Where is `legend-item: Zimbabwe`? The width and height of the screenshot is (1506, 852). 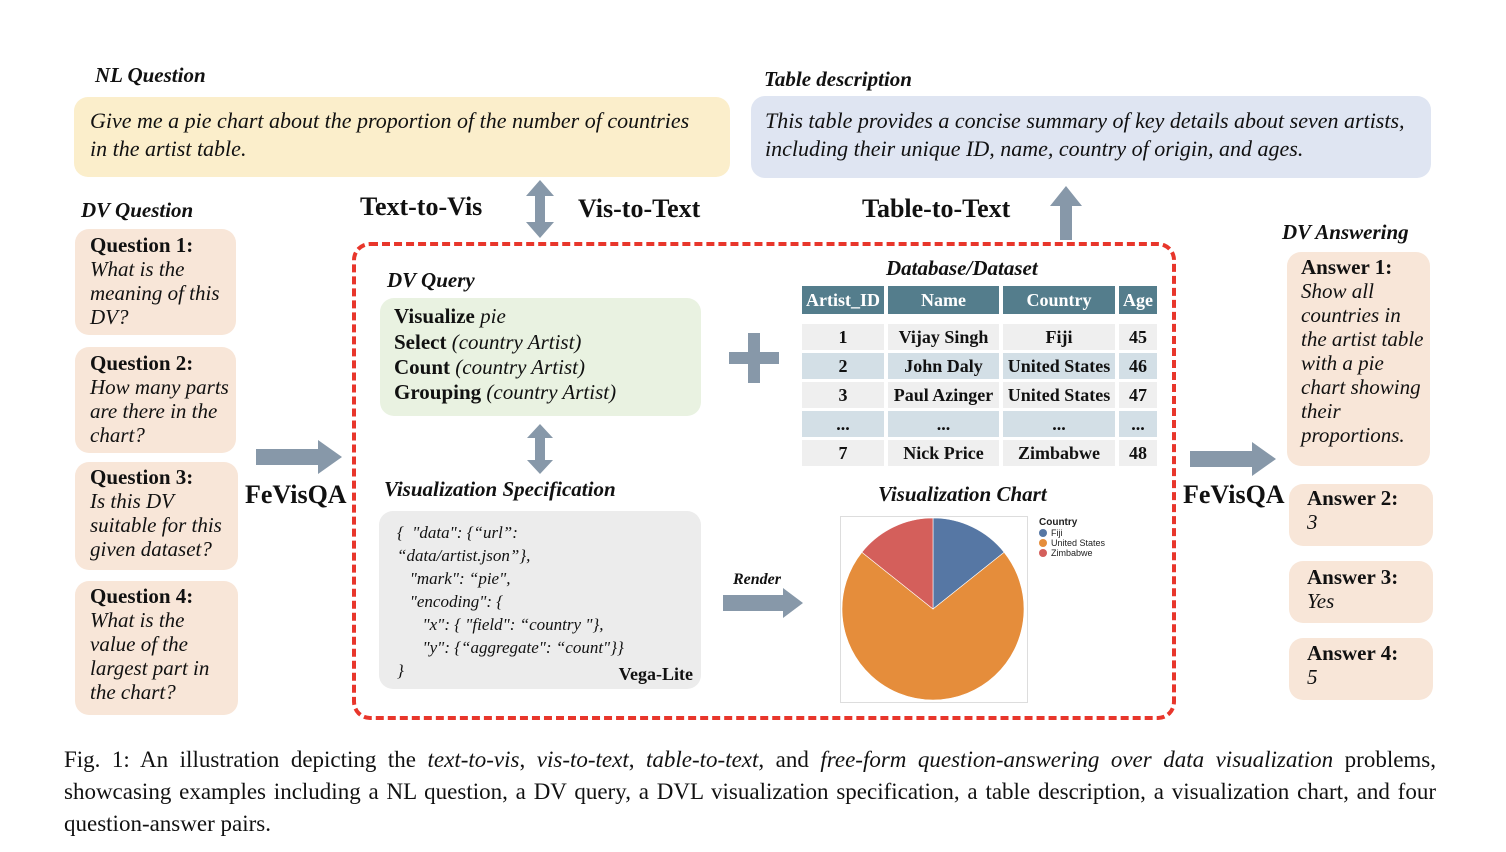
legend-item: Zimbabwe is located at coordinates (1072, 553).